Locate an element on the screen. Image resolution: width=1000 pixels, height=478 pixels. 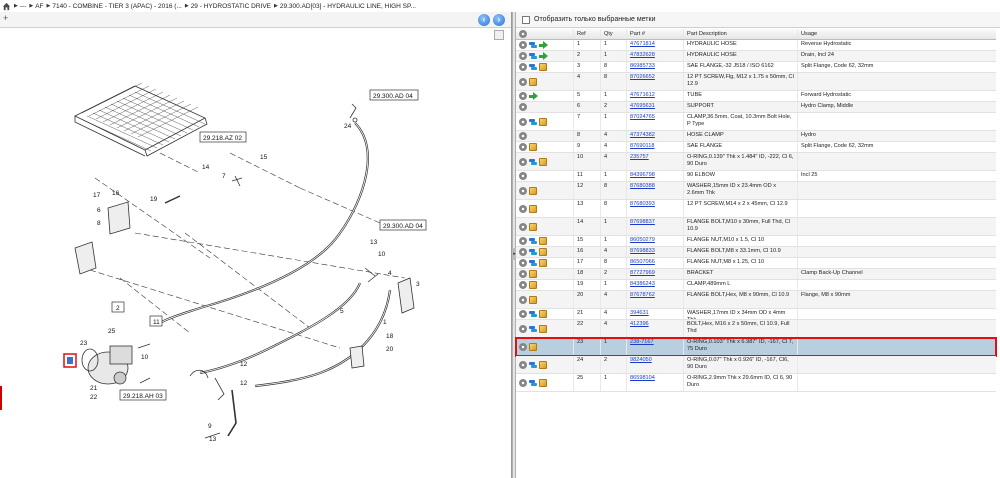
callout-18: 18 is located at coordinates (390, 336).